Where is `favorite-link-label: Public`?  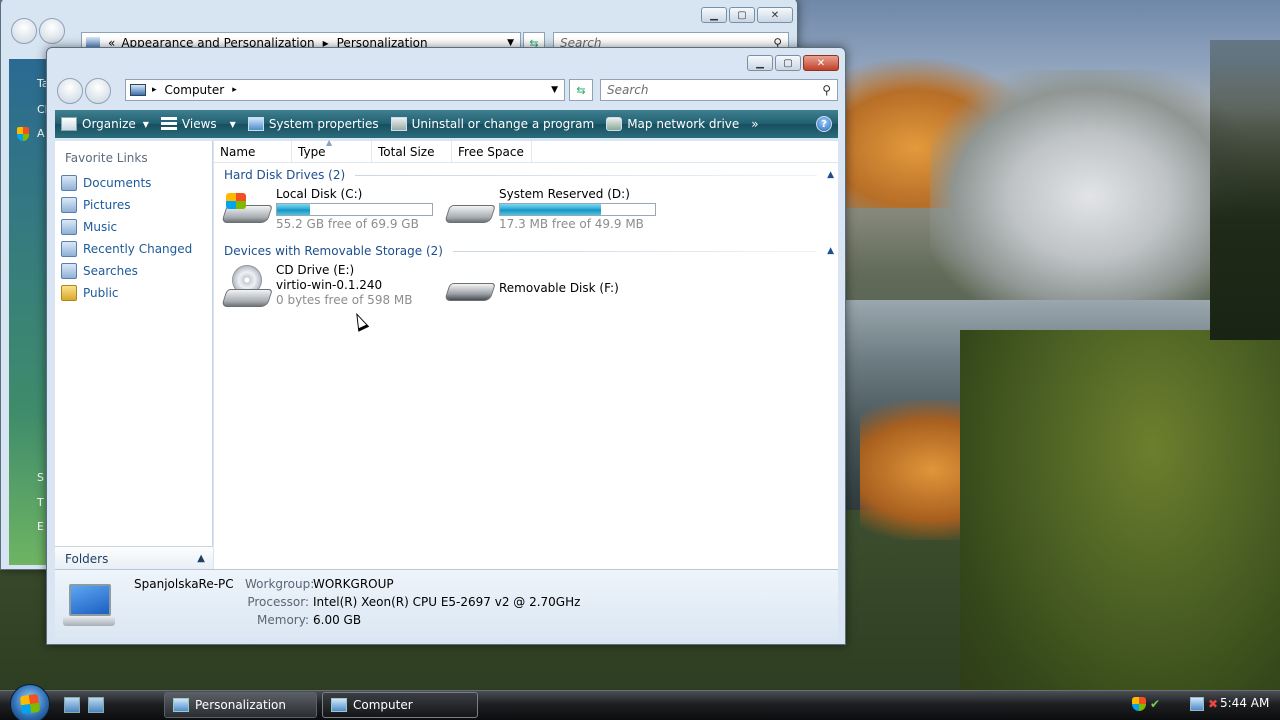
favorite-link-label: Public is located at coordinates (101, 293).